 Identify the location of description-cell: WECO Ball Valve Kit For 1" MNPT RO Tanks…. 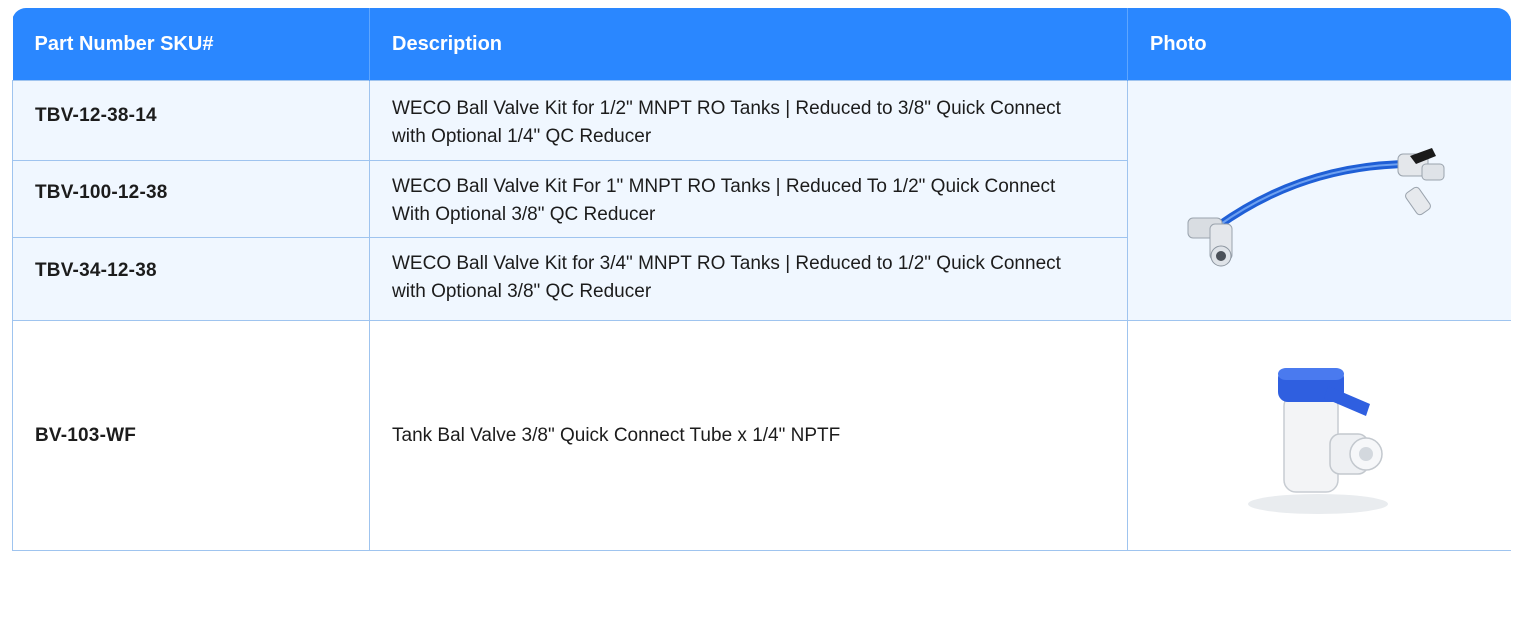
(748, 199).